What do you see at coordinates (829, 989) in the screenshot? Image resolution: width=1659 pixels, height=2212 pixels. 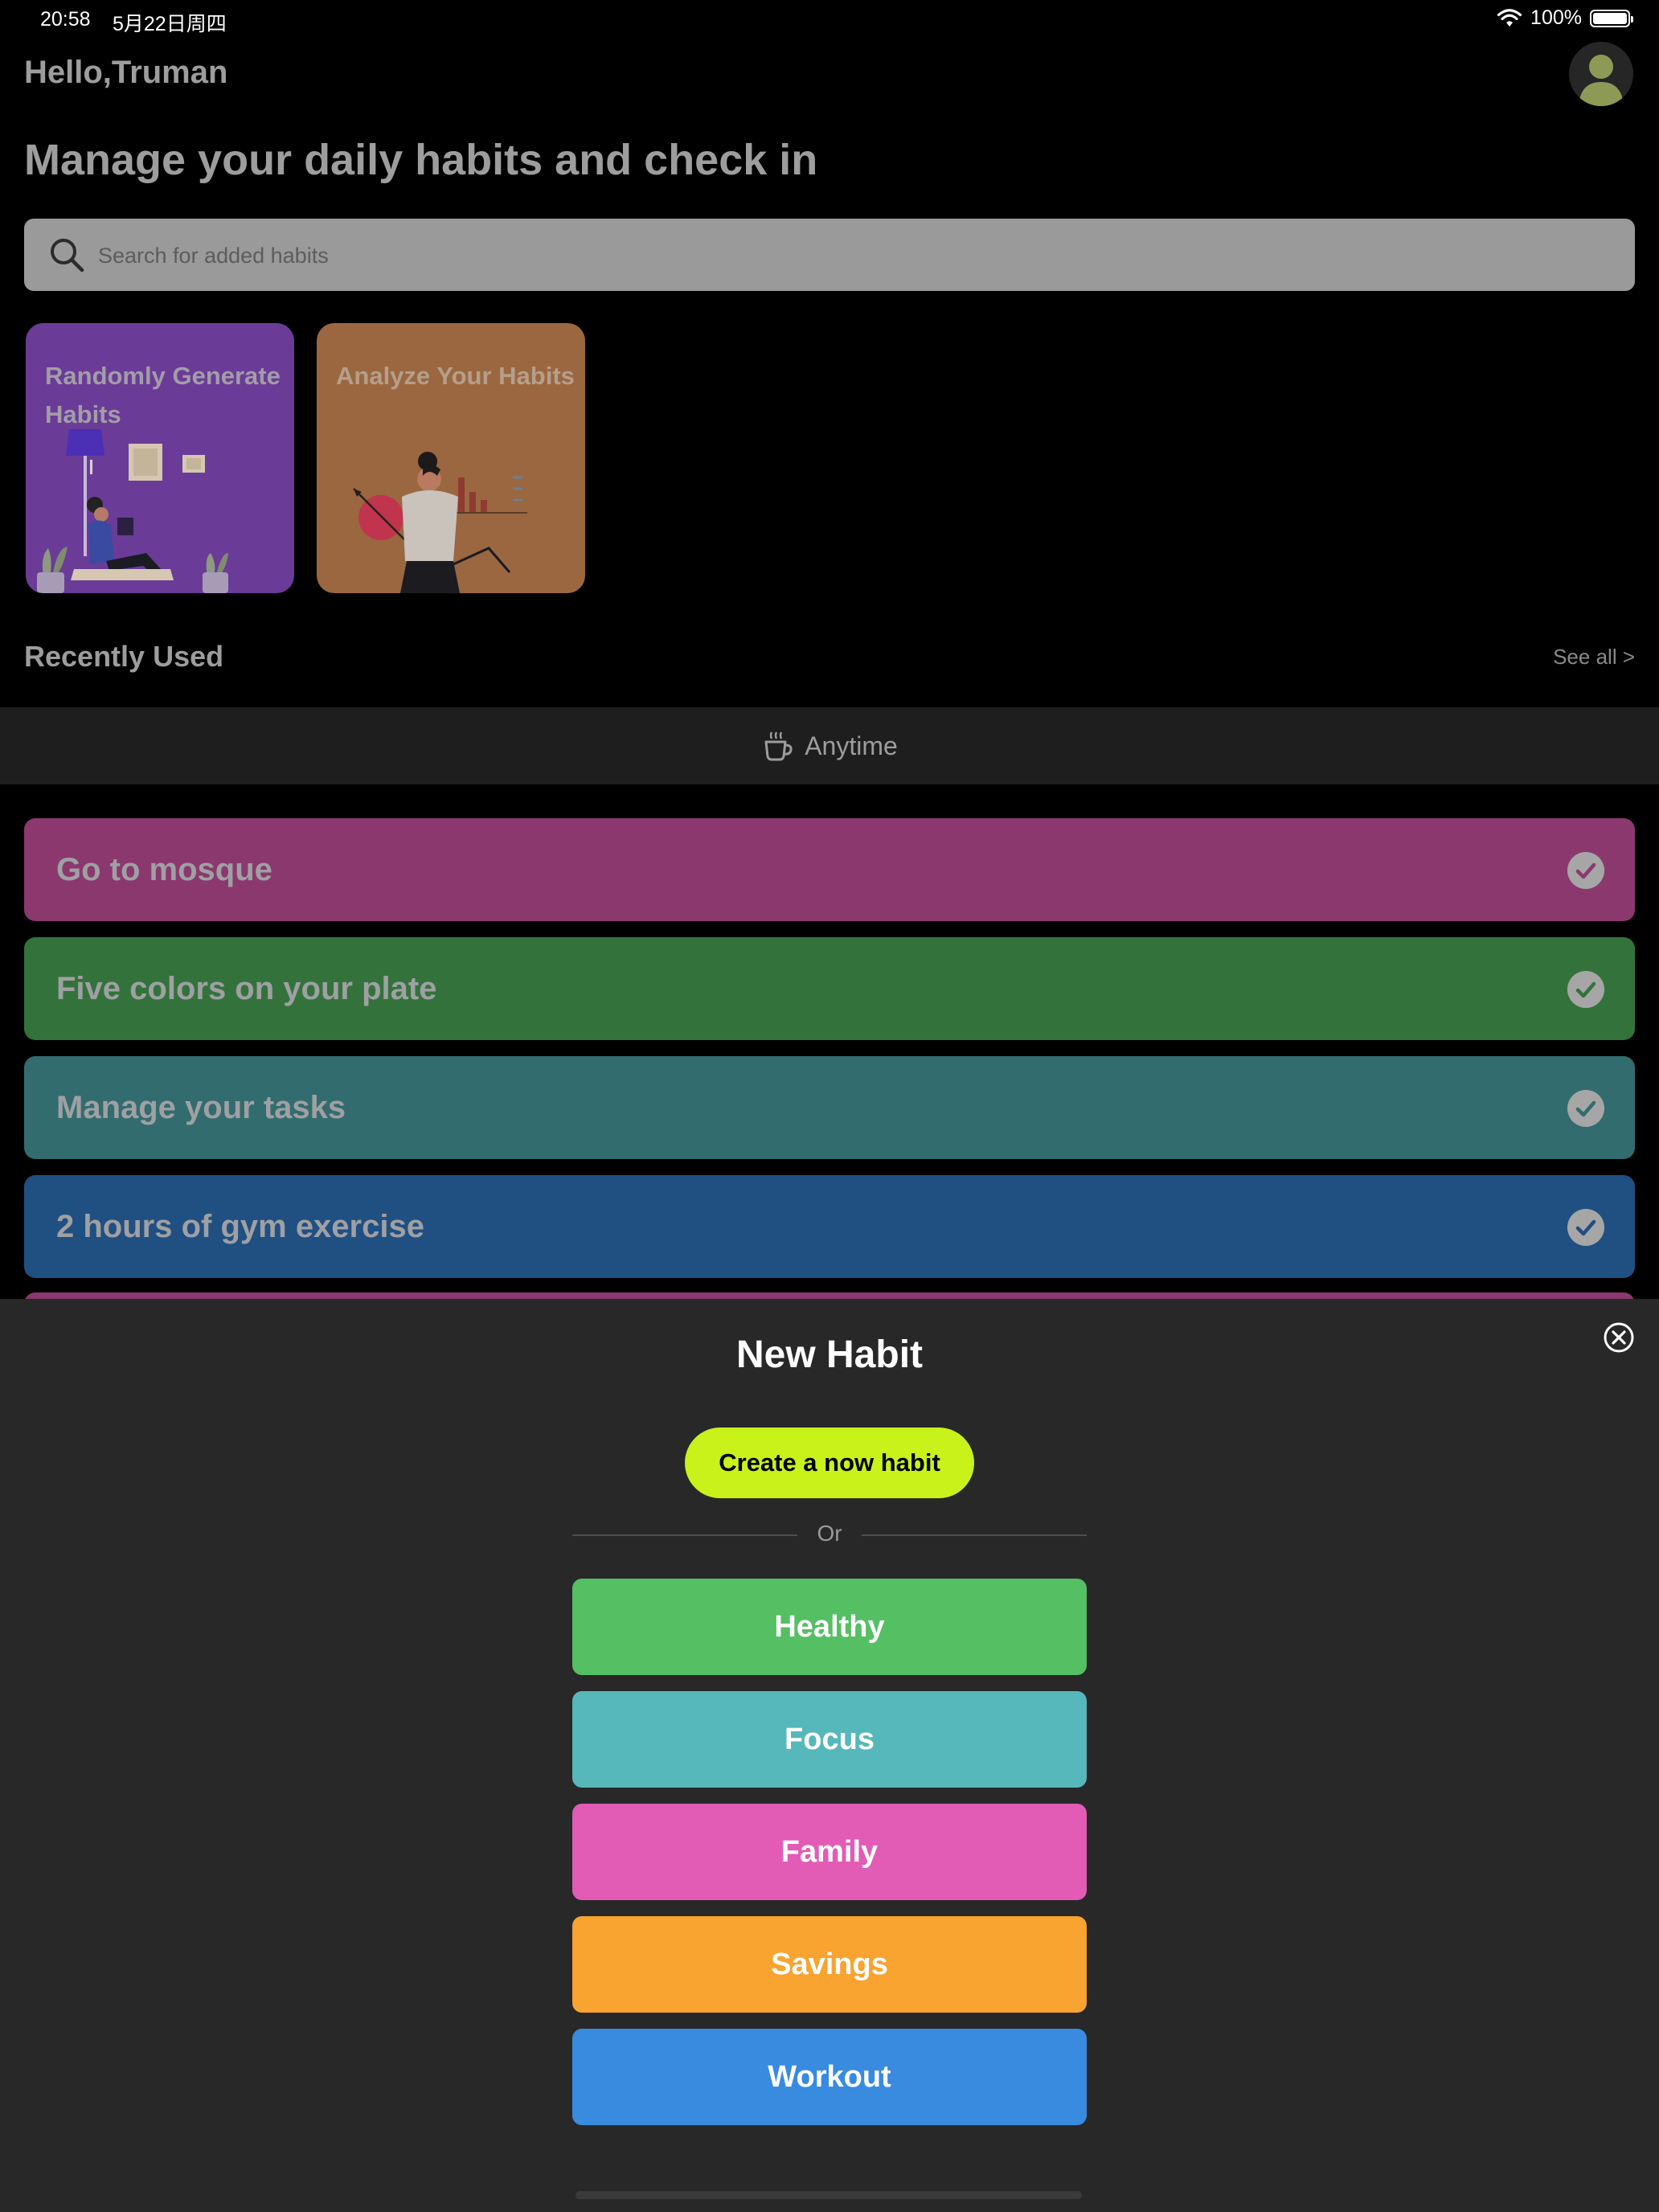 I see `habit-row: Five colors on your plate` at bounding box center [829, 989].